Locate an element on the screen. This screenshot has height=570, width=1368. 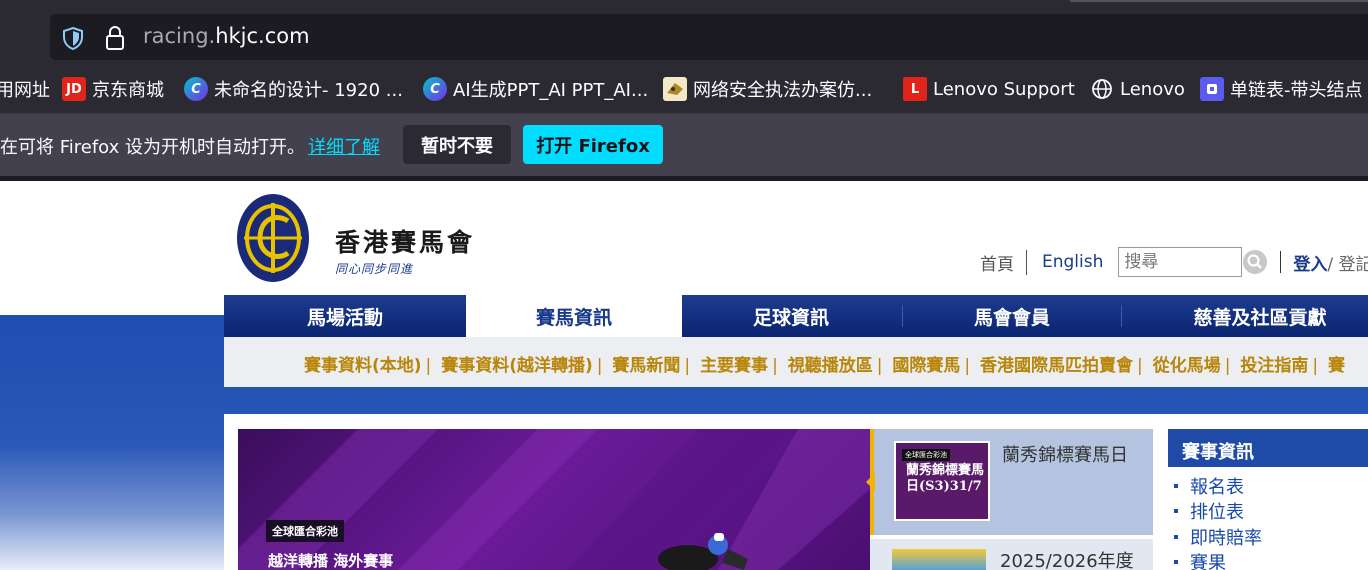
hkjc-logo-icon is located at coordinates (273, 238).